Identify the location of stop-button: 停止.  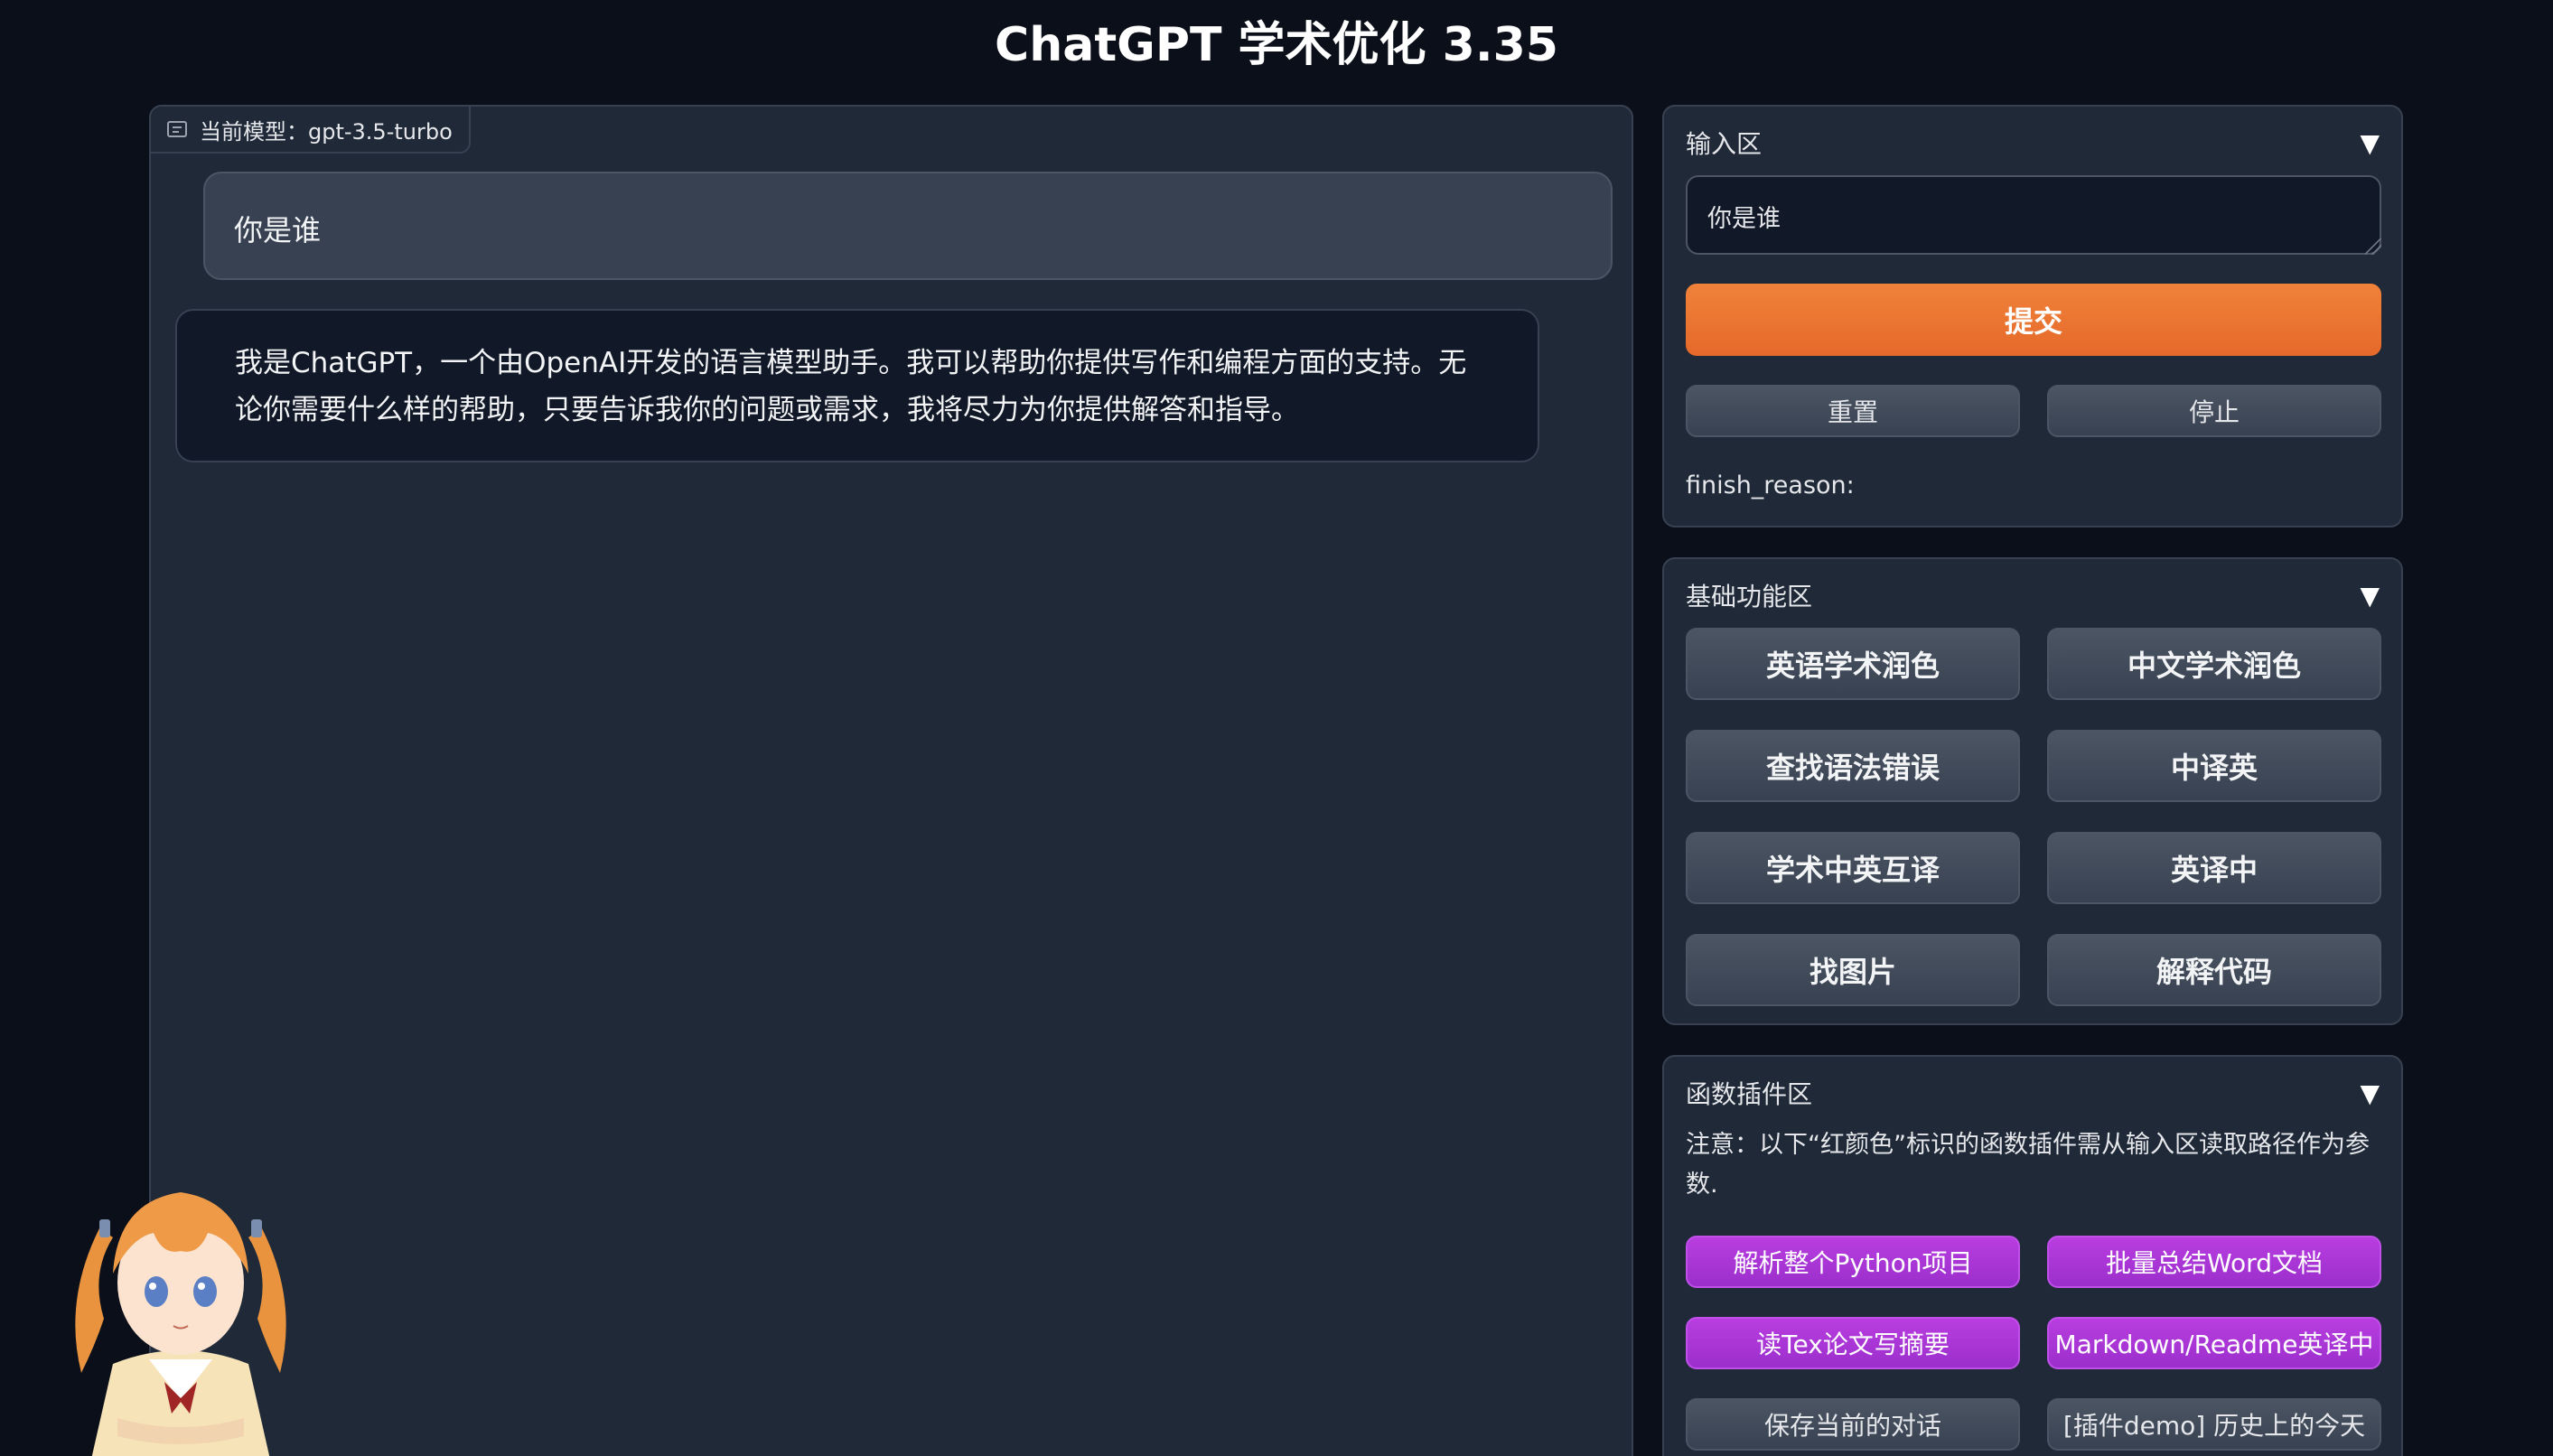
(2214, 411).